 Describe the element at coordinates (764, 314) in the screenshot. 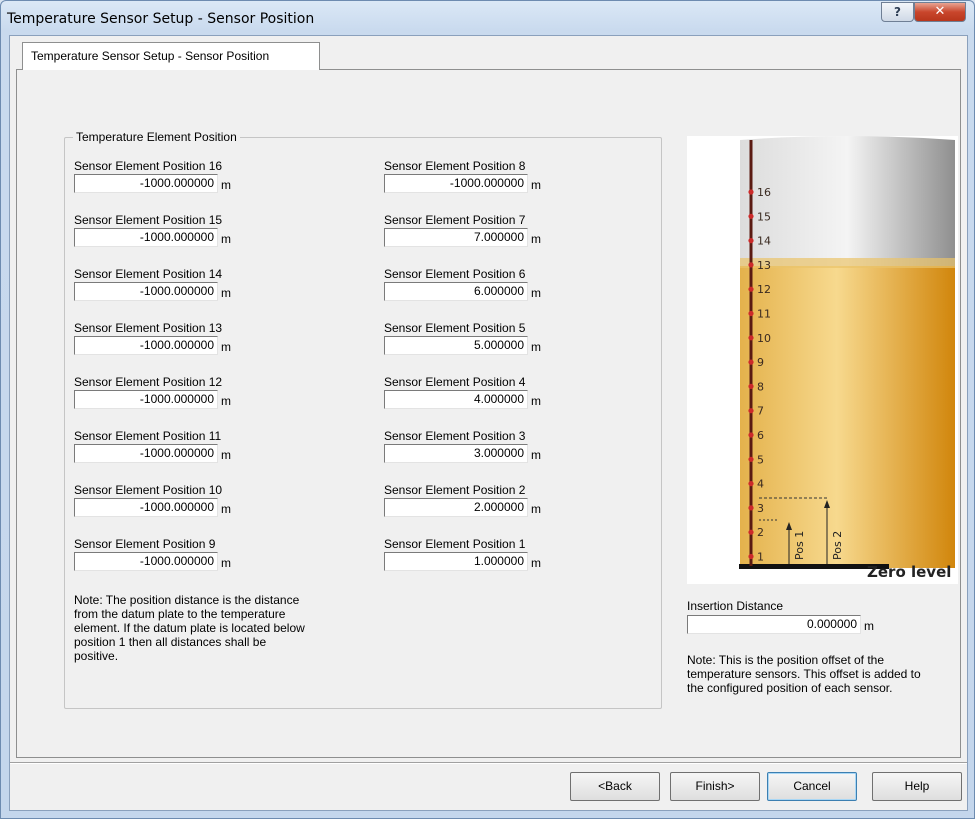

I see `sensor-tick-label: 11` at that location.